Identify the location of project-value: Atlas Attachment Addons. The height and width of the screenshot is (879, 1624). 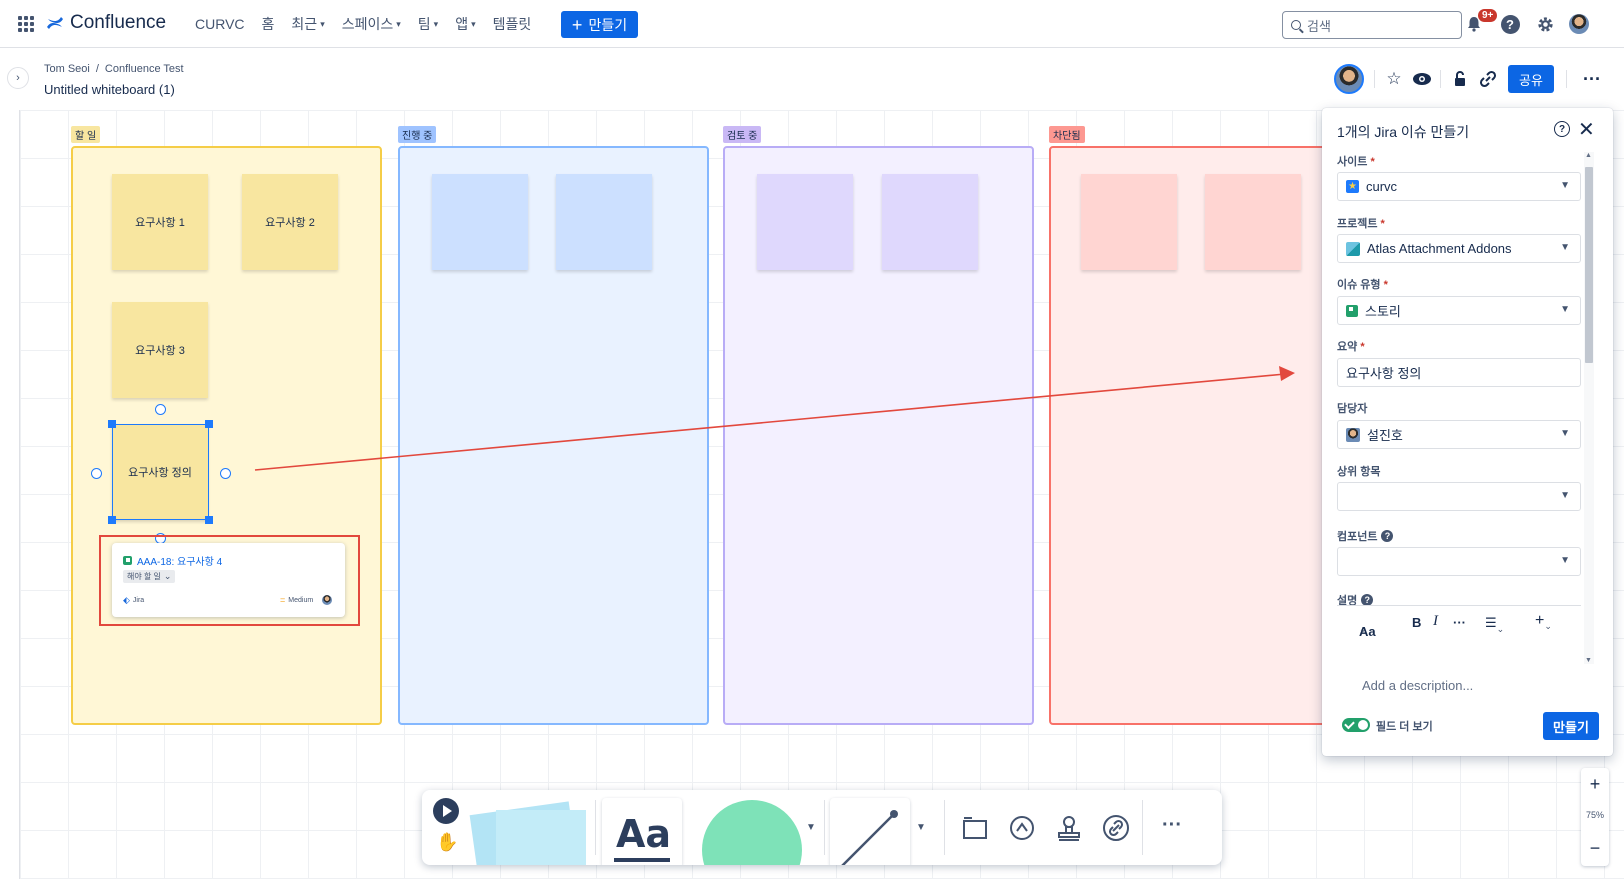
(1439, 248).